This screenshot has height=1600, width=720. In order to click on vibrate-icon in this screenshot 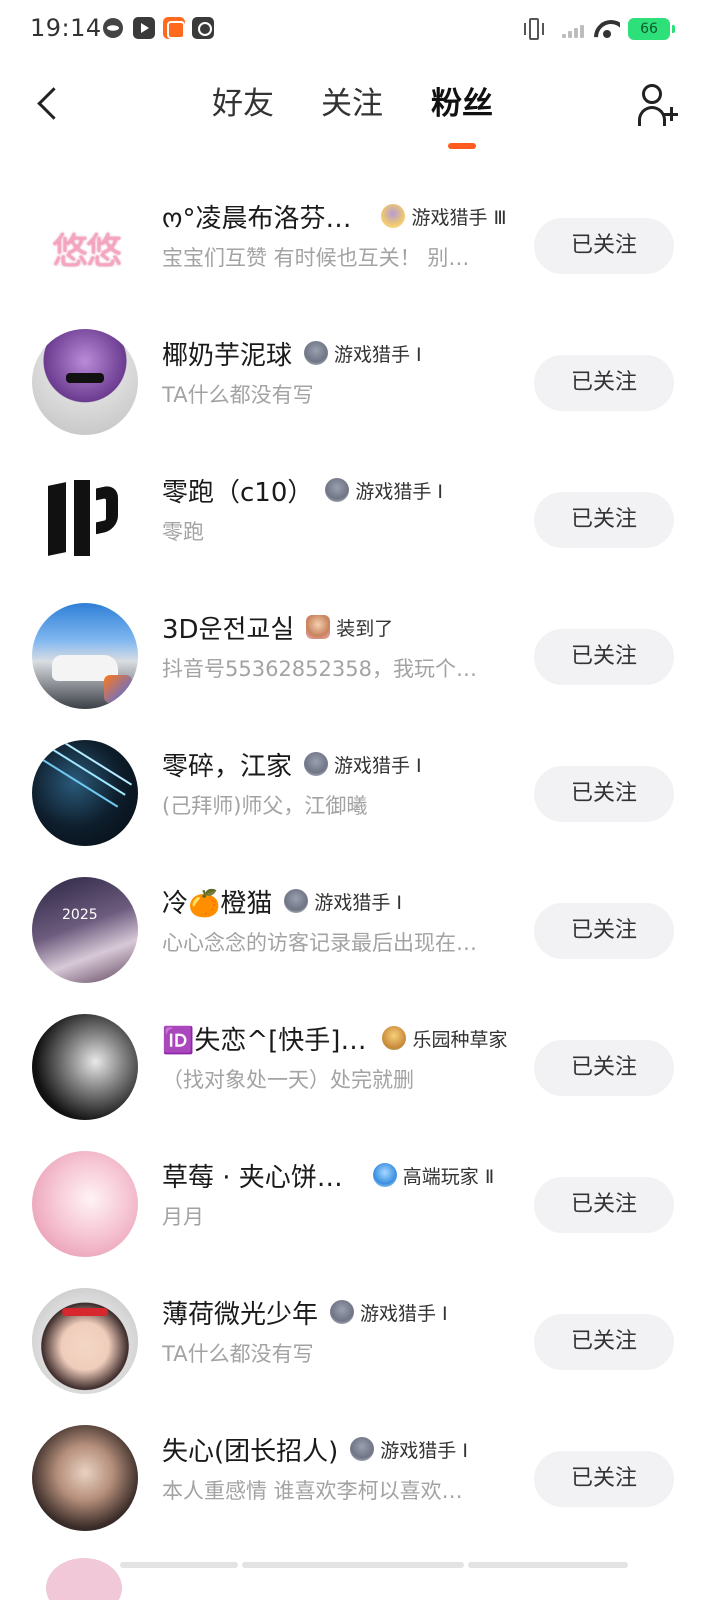, I will do `click(534, 29)`.